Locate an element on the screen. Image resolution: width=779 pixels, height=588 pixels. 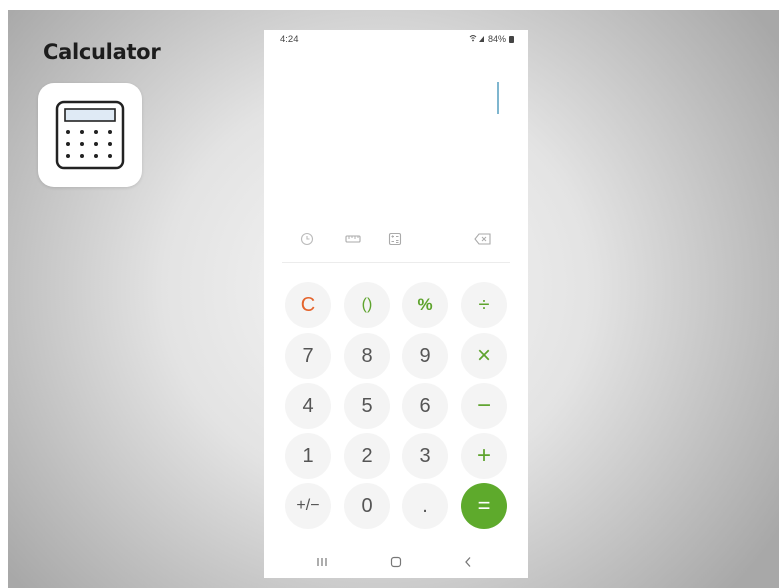
calculator-icon is located at coordinates (90, 135).